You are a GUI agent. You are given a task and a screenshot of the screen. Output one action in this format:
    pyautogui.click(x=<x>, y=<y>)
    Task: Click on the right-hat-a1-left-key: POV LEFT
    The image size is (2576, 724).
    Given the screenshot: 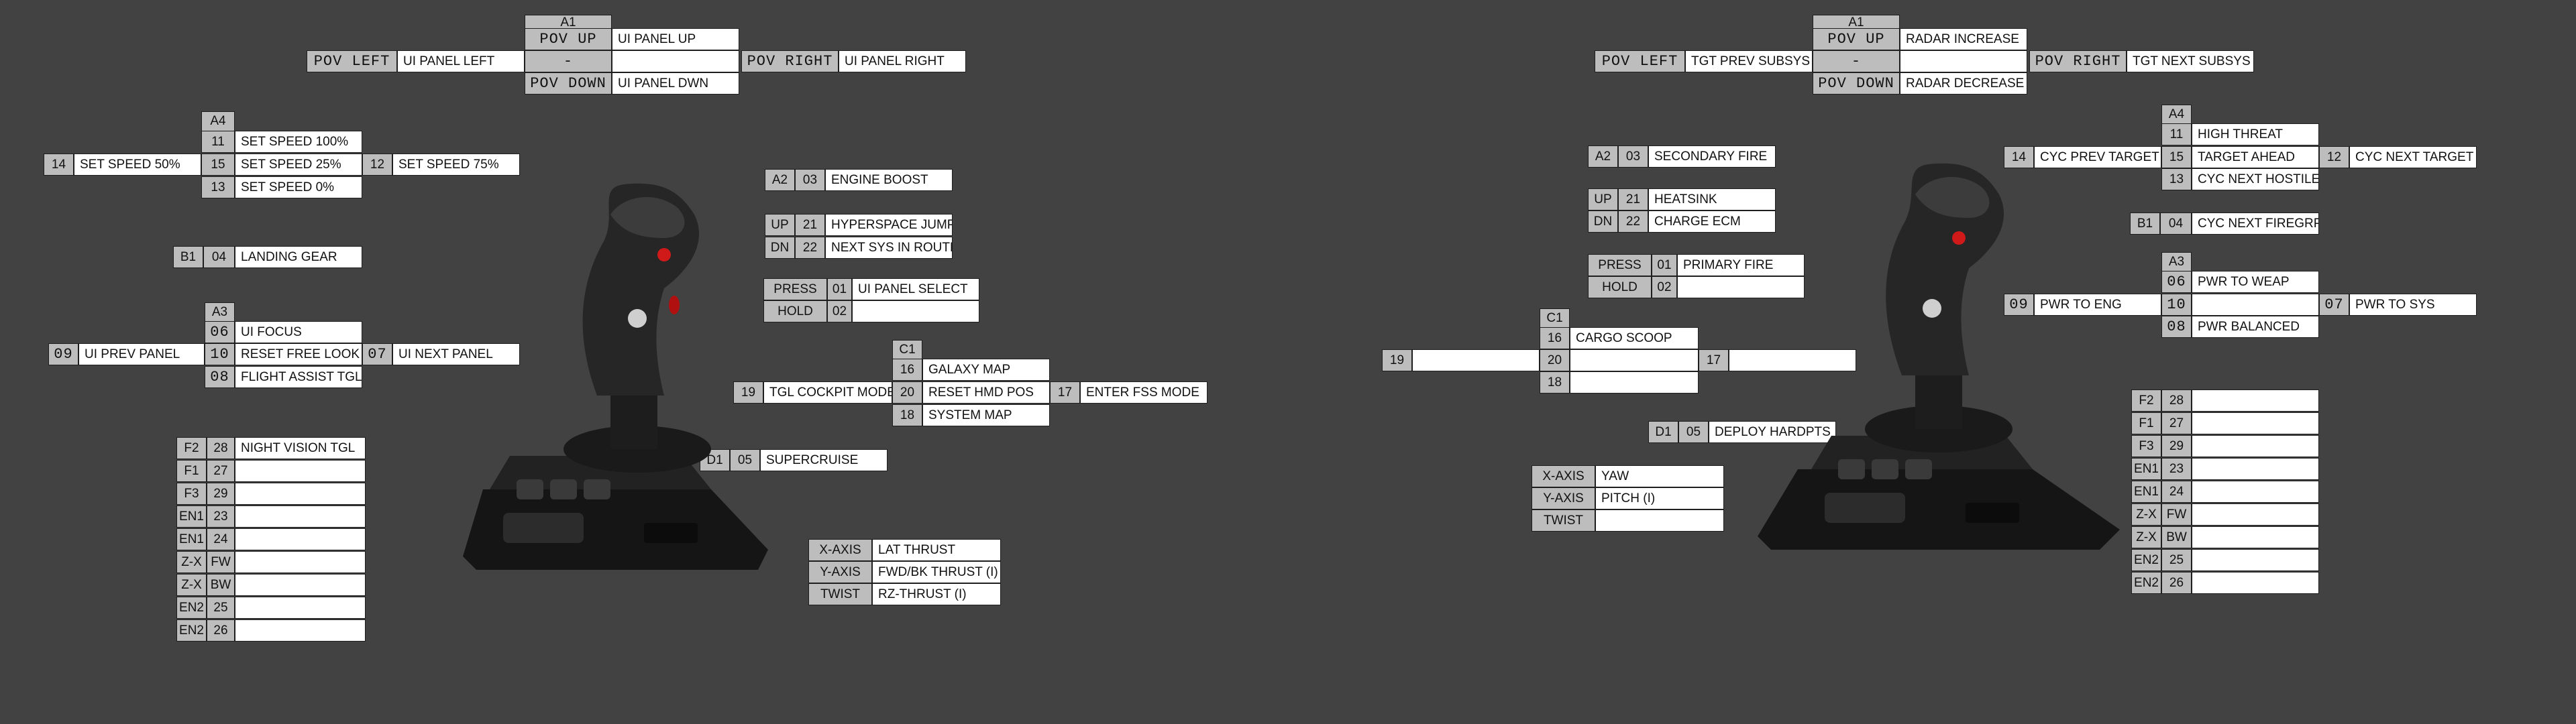 What is the action you would take?
    pyautogui.click(x=1640, y=61)
    